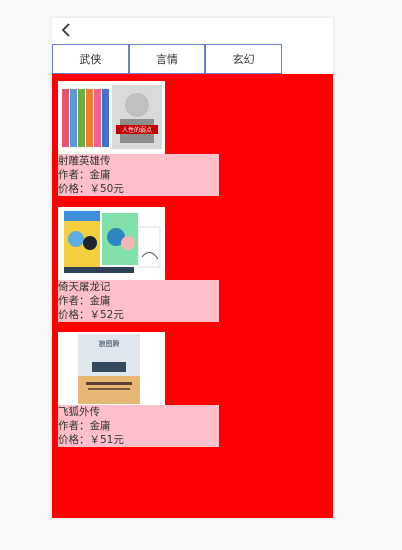  Describe the element at coordinates (244, 59) in the screenshot. I see `tab-fantasy: 玄幻` at that location.